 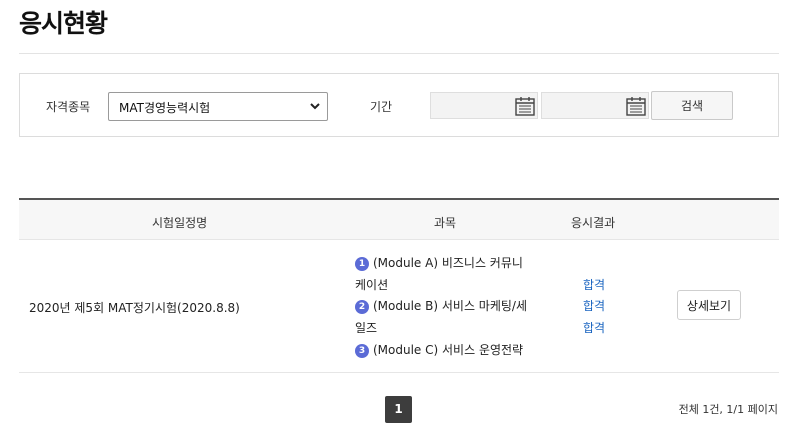 I want to click on title-divider, so click(x=399, y=53).